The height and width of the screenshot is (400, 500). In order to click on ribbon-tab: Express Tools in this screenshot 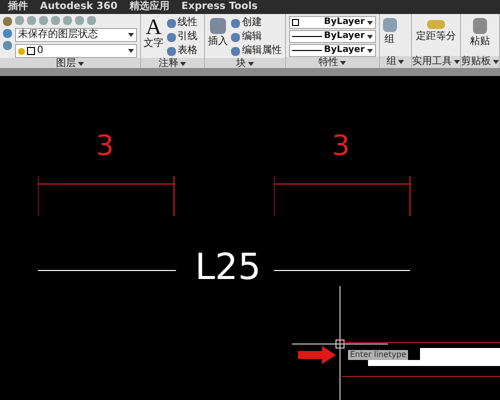, I will do `click(219, 7)`.